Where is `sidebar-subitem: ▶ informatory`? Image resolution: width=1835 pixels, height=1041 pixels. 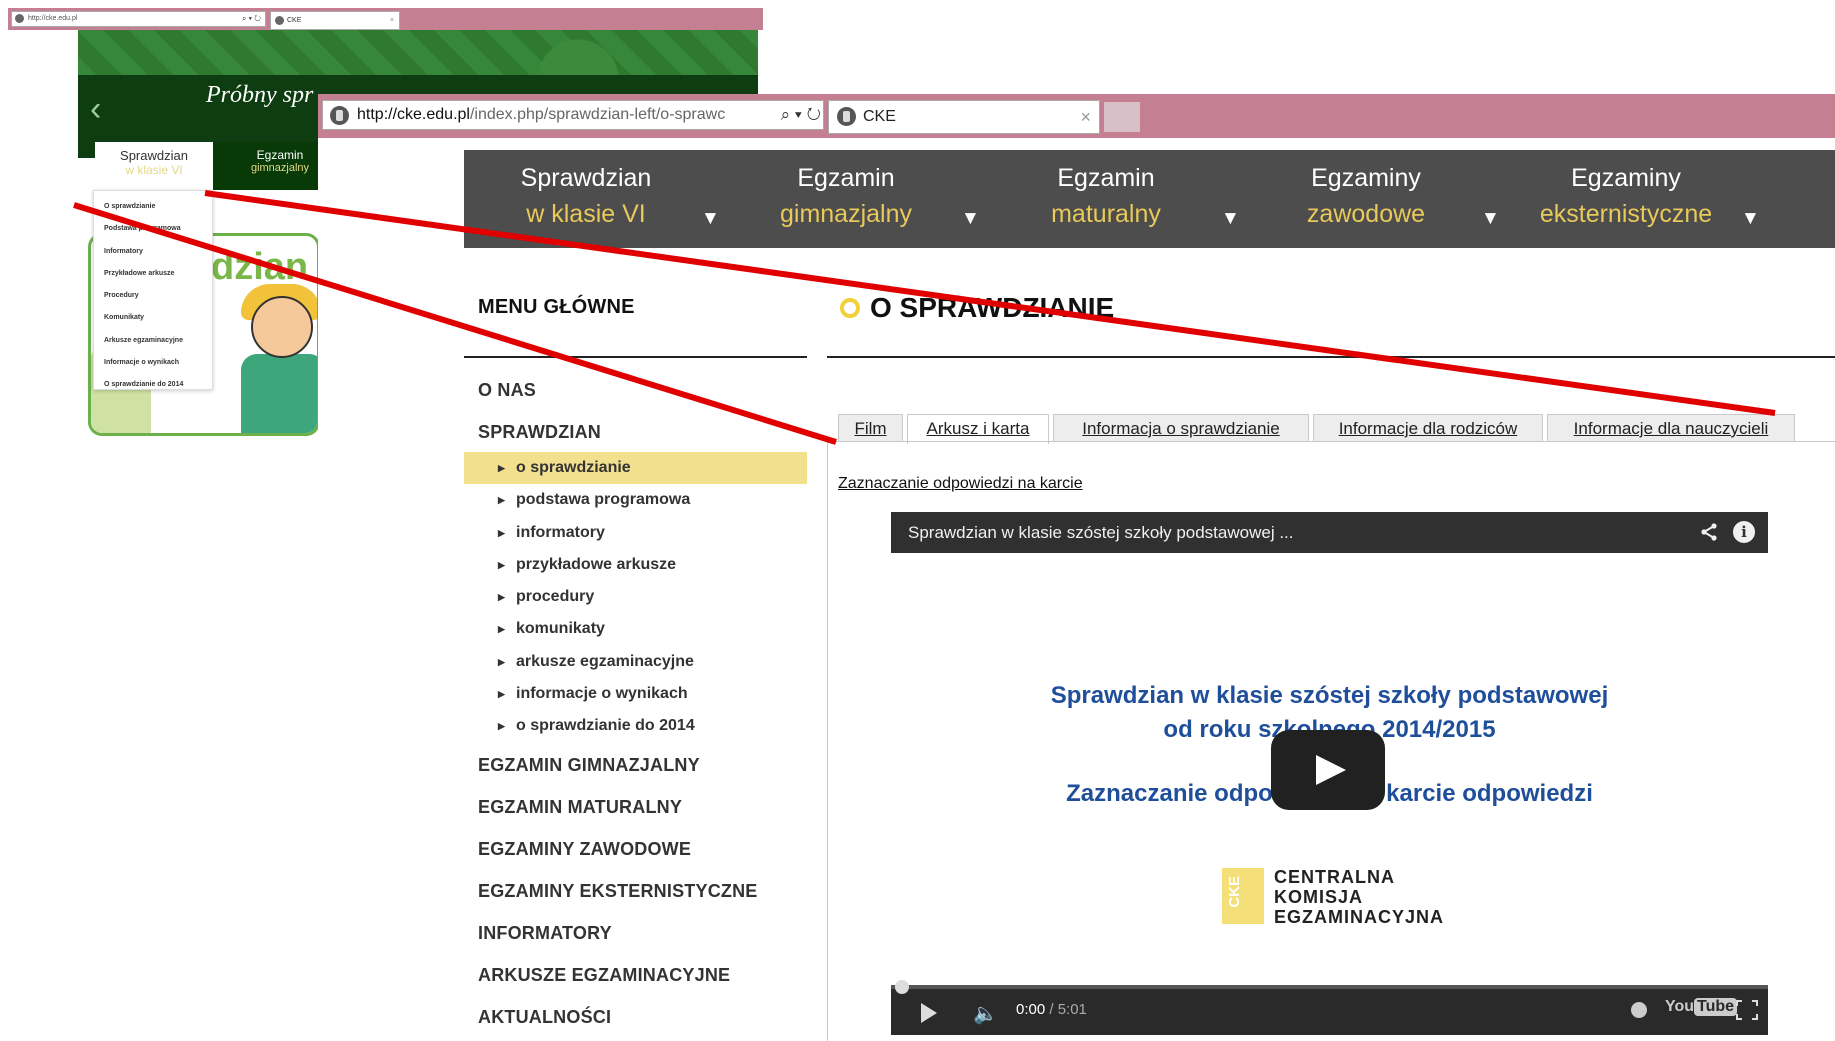
sidebar-subitem: ▶ informatory is located at coordinates (635, 533).